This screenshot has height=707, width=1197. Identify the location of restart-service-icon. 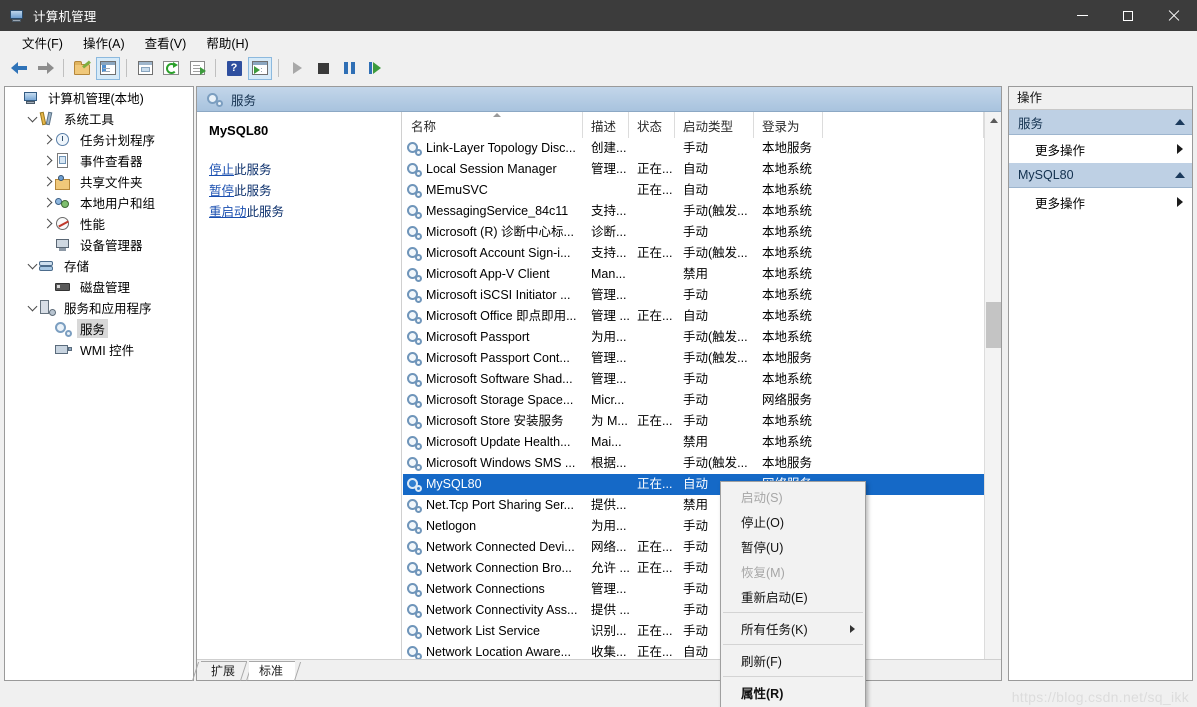
(375, 68).